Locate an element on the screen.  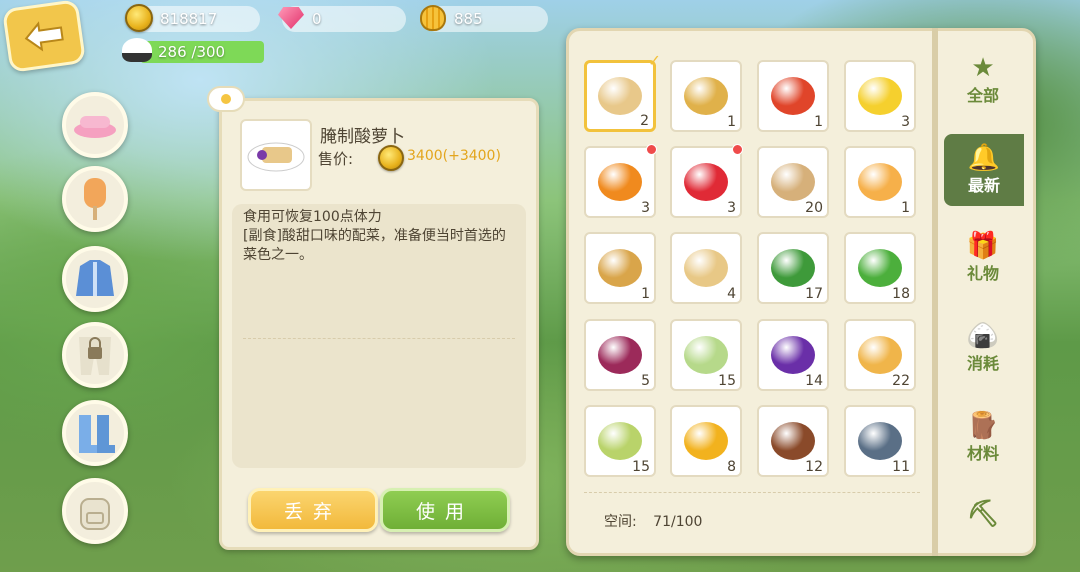
tab-label: 最新 is located at coordinates (983, 185).